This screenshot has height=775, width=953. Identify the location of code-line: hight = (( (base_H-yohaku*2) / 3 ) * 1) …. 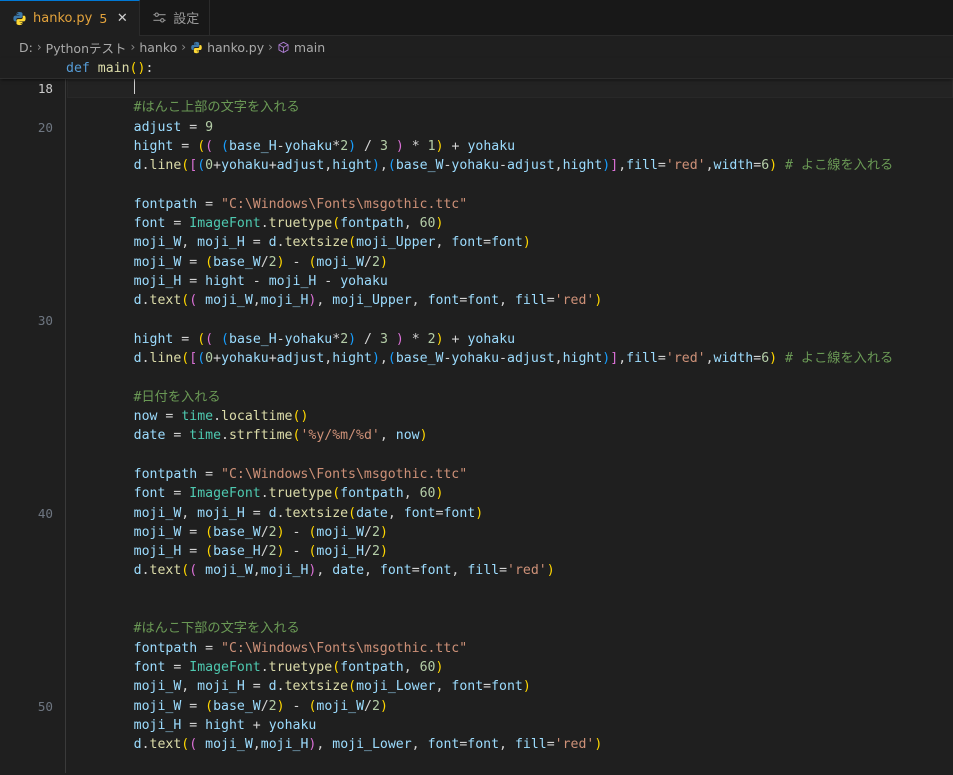
(510, 146).